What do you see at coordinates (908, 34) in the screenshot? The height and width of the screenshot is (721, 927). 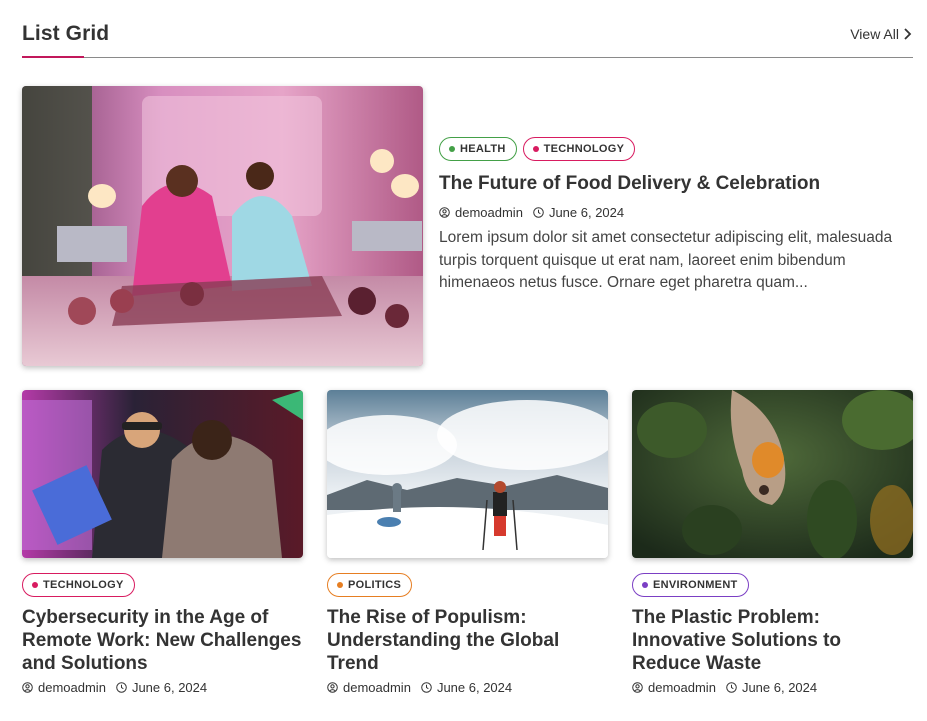 I see `chevron-right-icon` at bounding box center [908, 34].